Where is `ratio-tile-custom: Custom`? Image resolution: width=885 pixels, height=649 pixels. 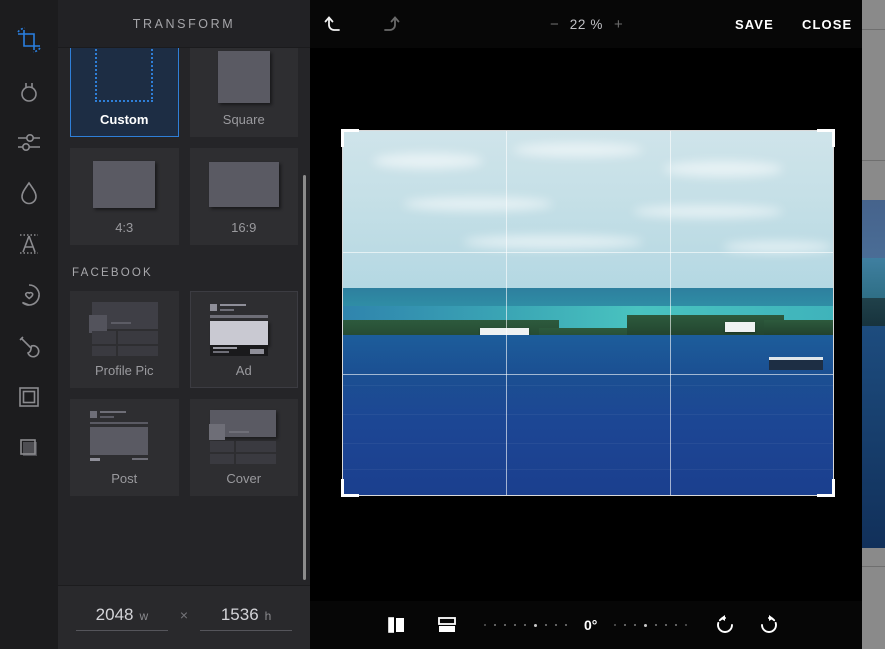 ratio-tile-custom: Custom is located at coordinates (124, 92).